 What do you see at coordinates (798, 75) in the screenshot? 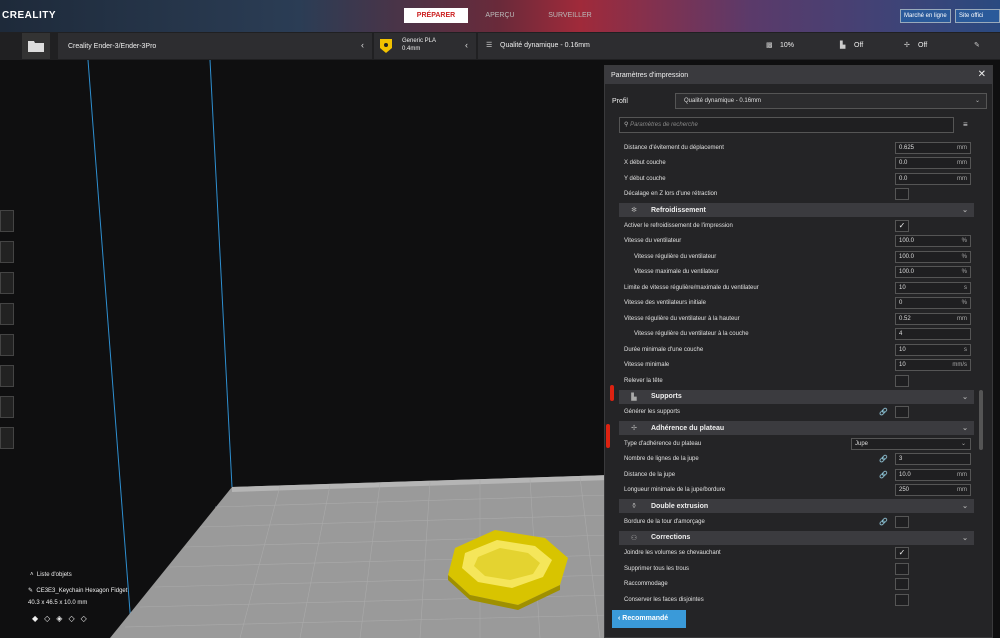
I see `panel-header: Paramètres d'impression ✕` at bounding box center [798, 75].